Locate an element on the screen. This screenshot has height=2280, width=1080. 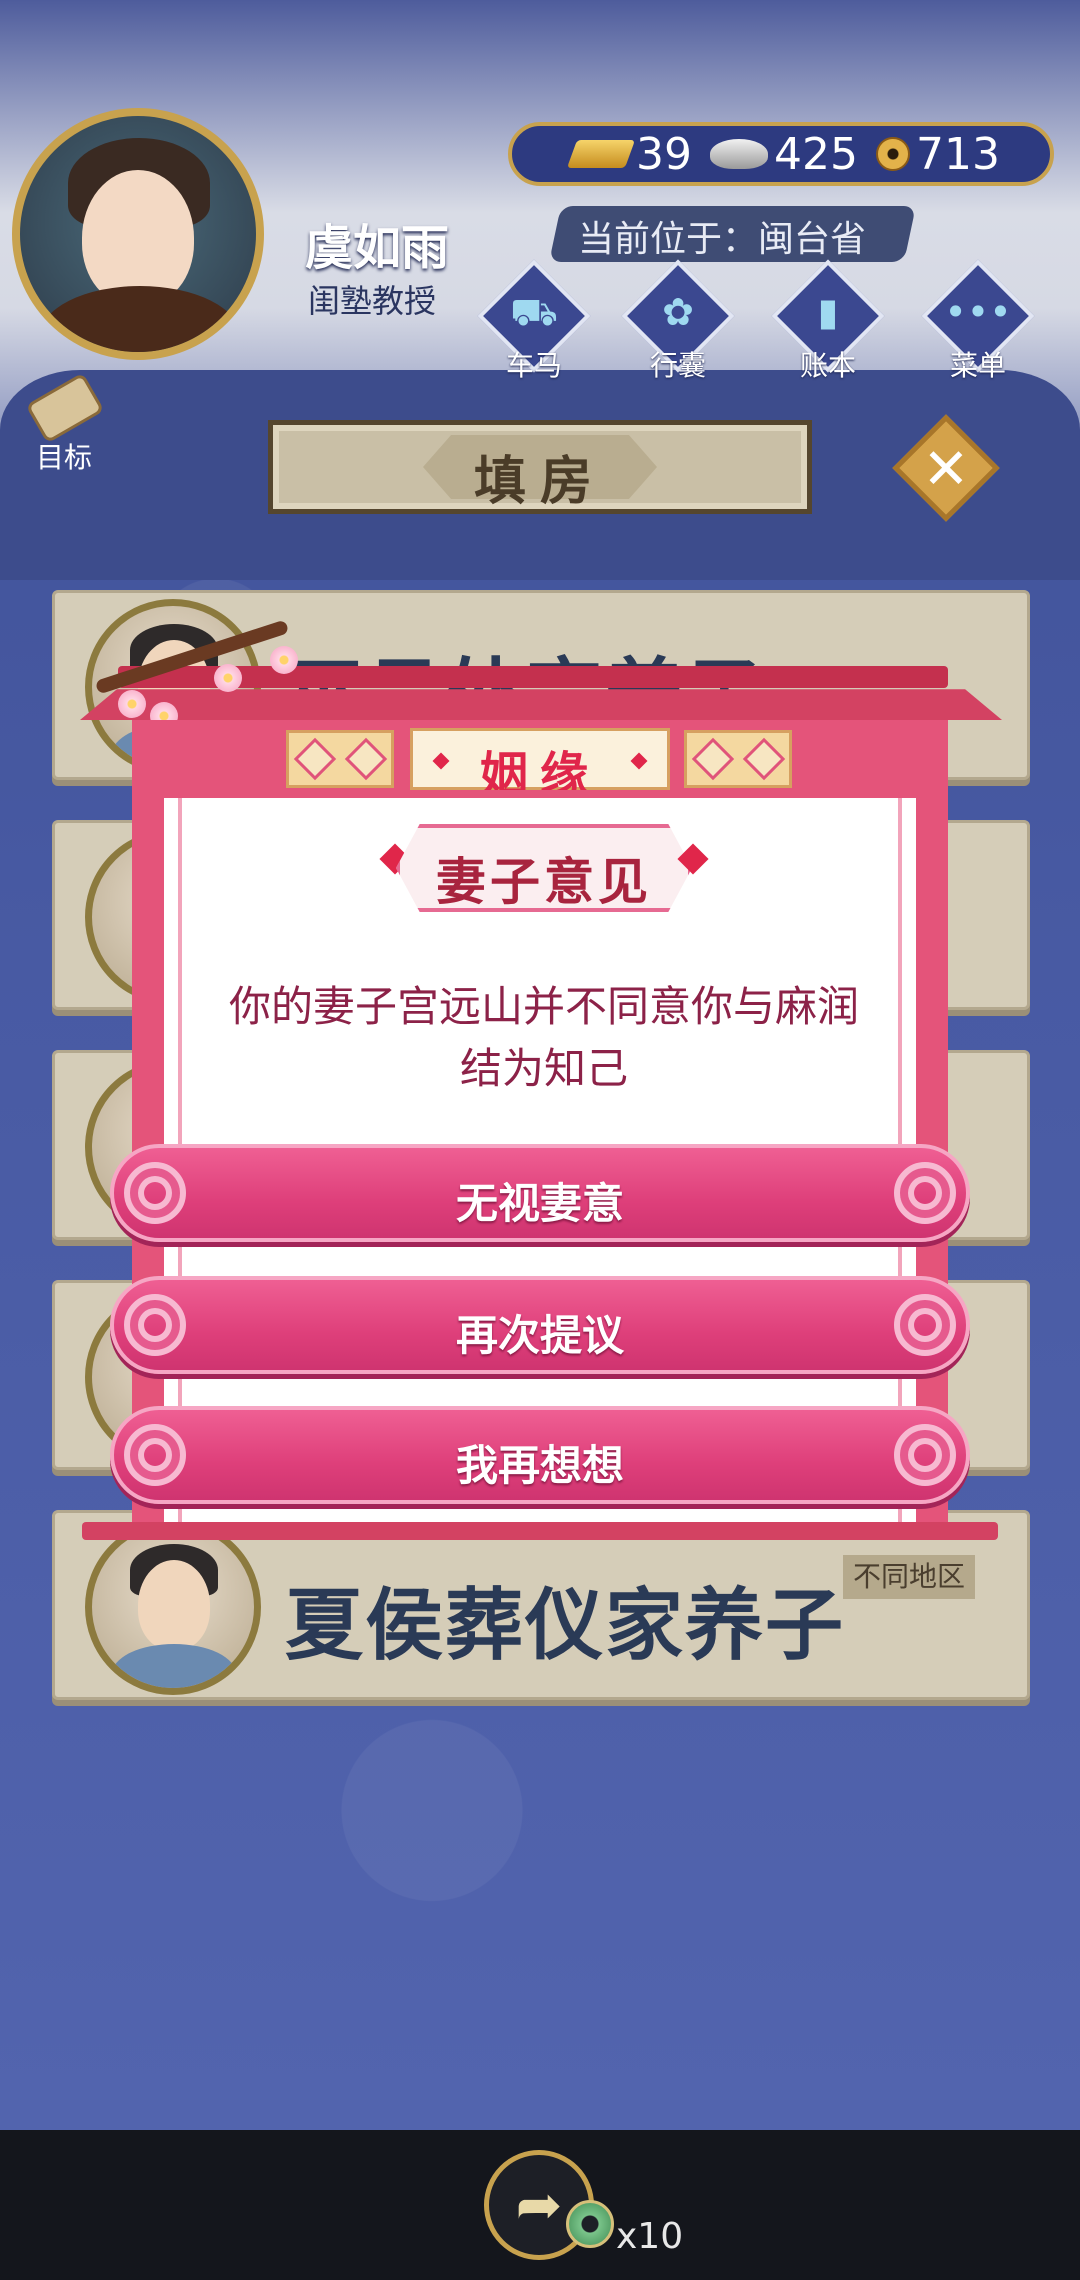
currency-bar: 39 425 713 is located at coordinates (781, 154).